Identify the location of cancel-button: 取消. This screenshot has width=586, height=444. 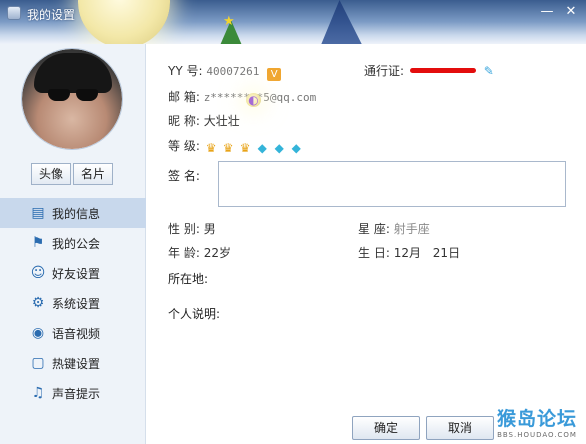
(460, 428).